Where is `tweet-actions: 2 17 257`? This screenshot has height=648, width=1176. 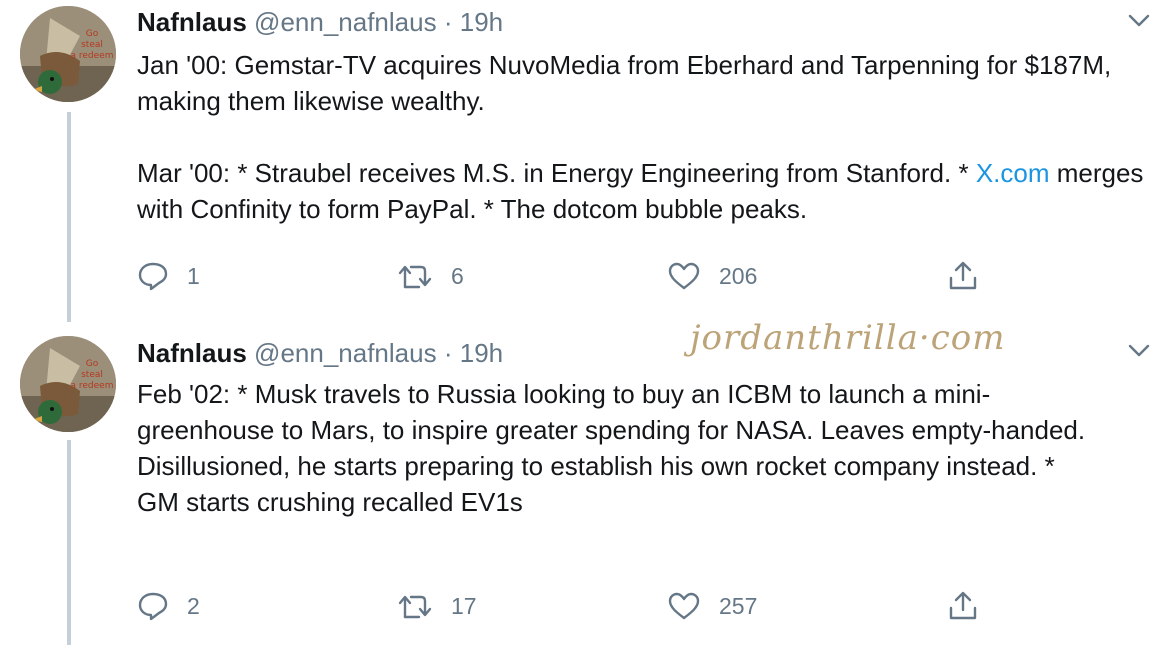 tweet-actions: 2 17 257 is located at coordinates (637, 606).